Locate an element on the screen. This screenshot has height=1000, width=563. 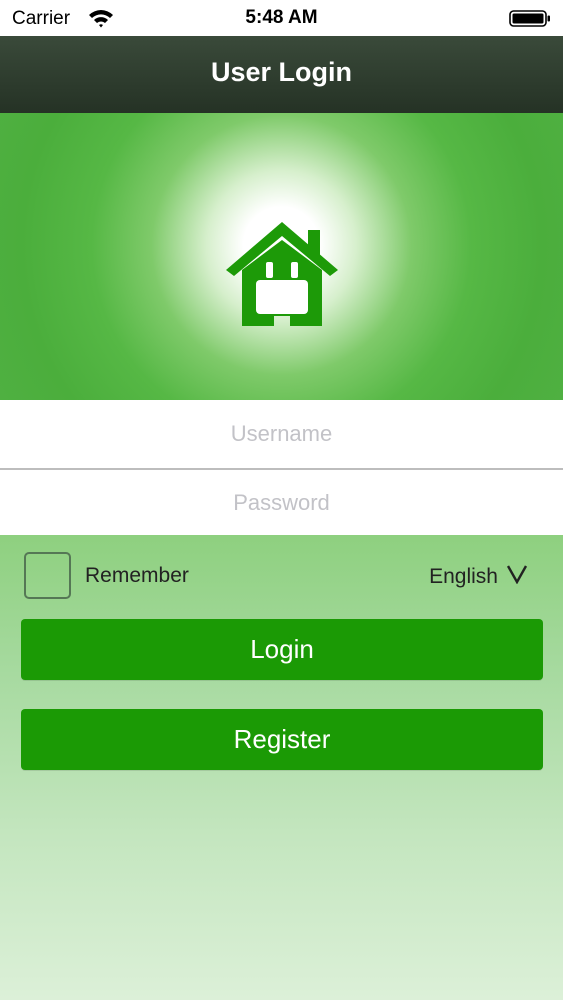
username-input is located at coordinates (281, 434).